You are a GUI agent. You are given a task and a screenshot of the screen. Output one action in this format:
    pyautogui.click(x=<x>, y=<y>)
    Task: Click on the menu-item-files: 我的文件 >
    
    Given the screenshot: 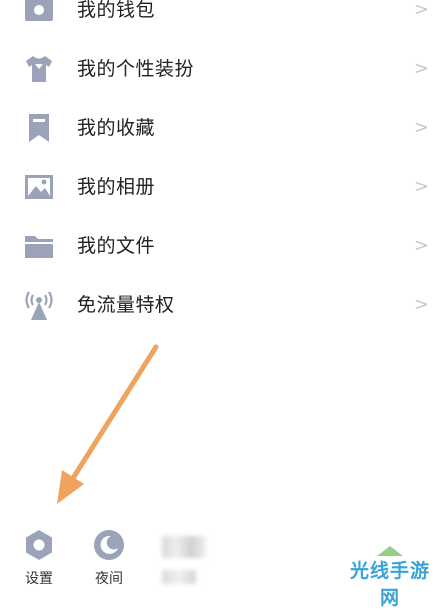 What is the action you would take?
    pyautogui.click(x=222, y=246)
    